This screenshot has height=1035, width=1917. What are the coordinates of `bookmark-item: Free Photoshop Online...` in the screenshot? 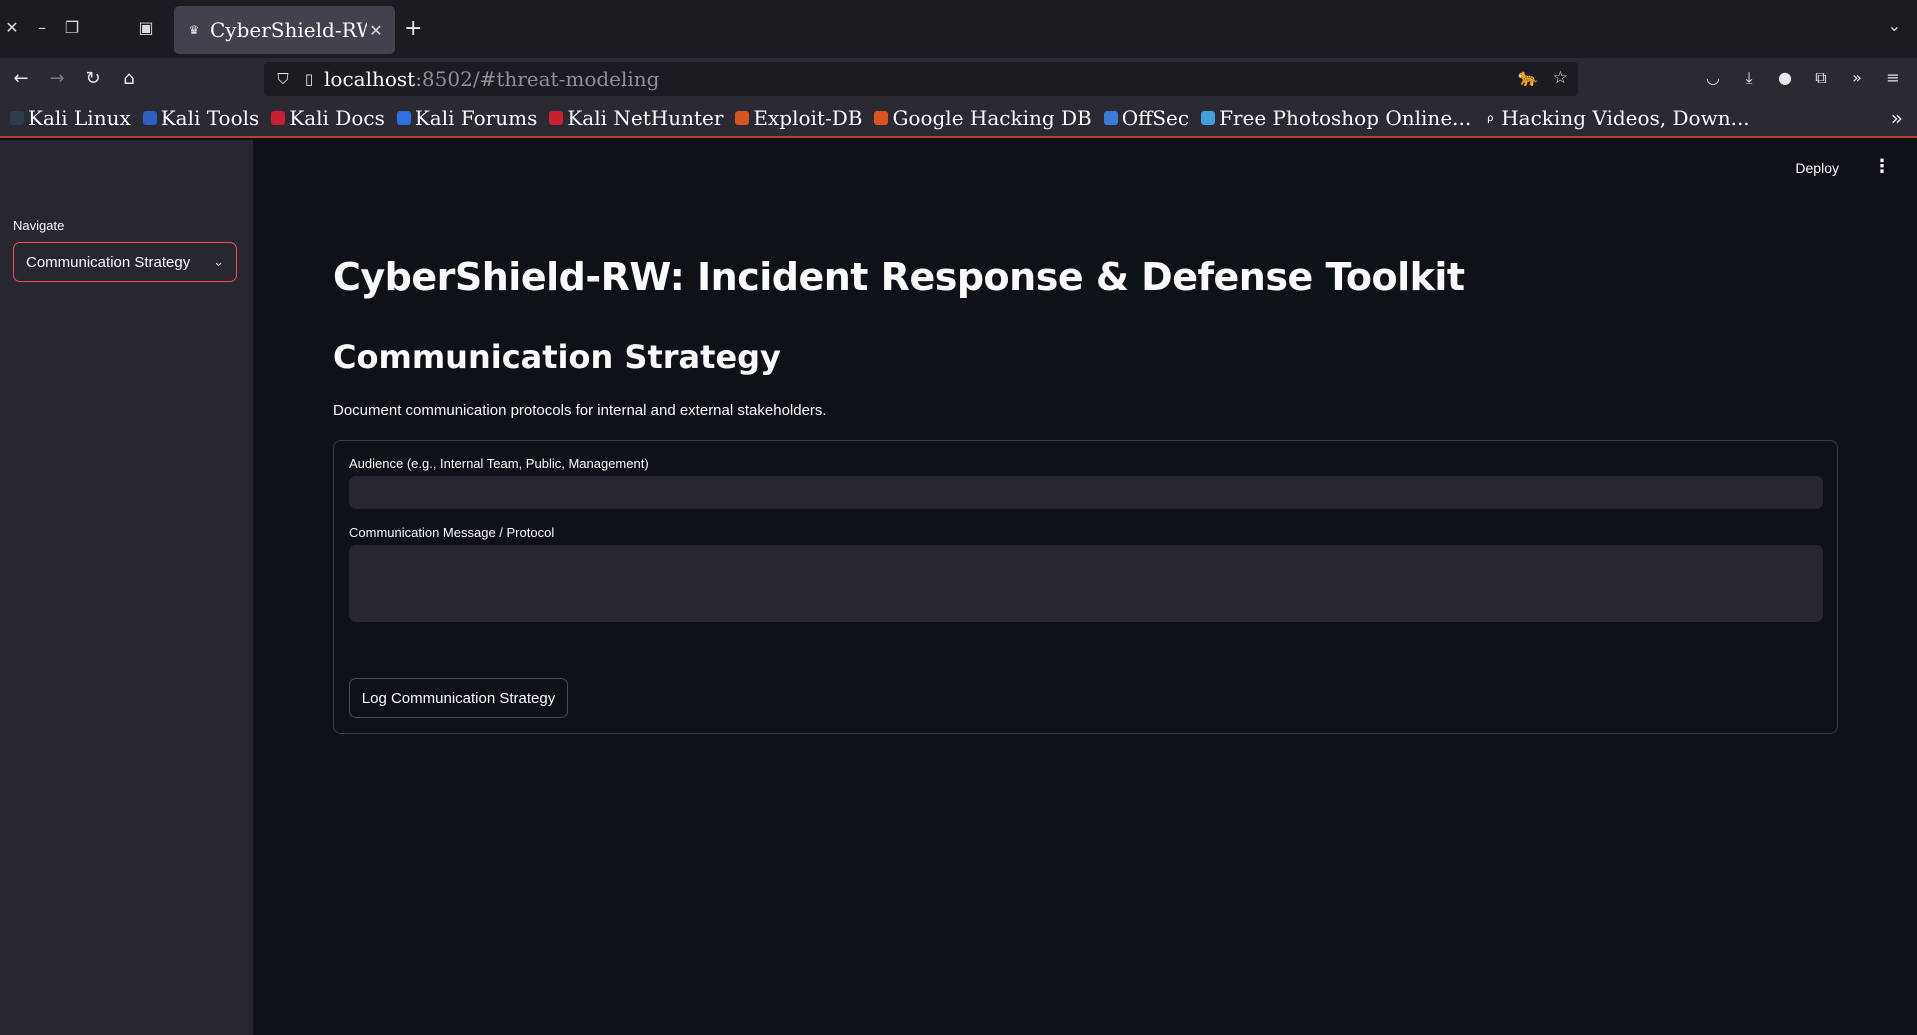 It's located at (1336, 118).